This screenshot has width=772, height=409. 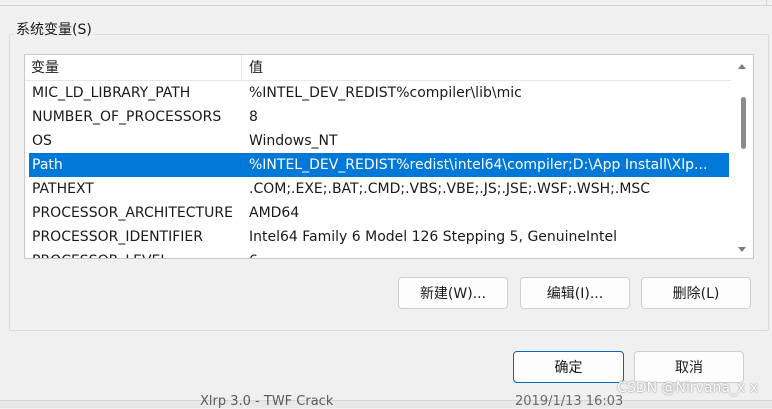 What do you see at coordinates (386, 3) in the screenshot?
I see `window-top-edge` at bounding box center [386, 3].